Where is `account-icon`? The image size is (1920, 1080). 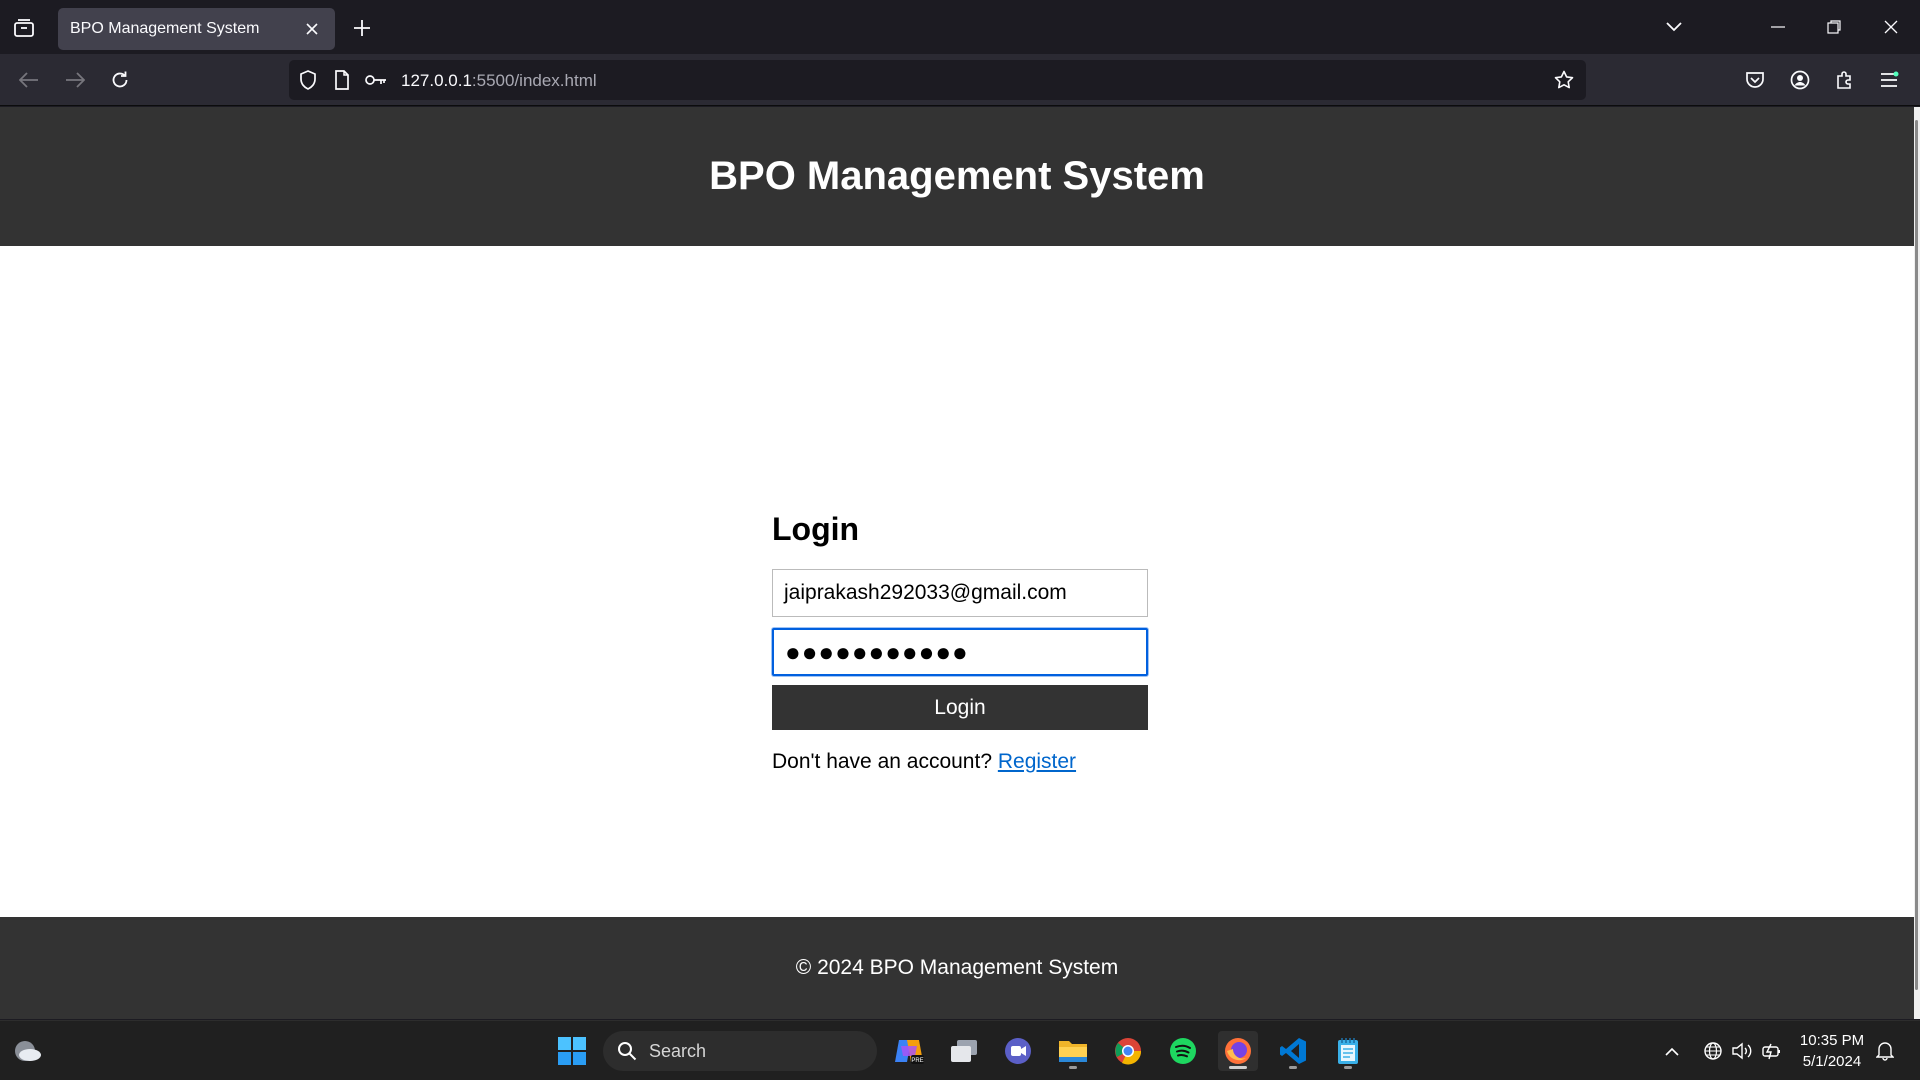 account-icon is located at coordinates (1800, 80).